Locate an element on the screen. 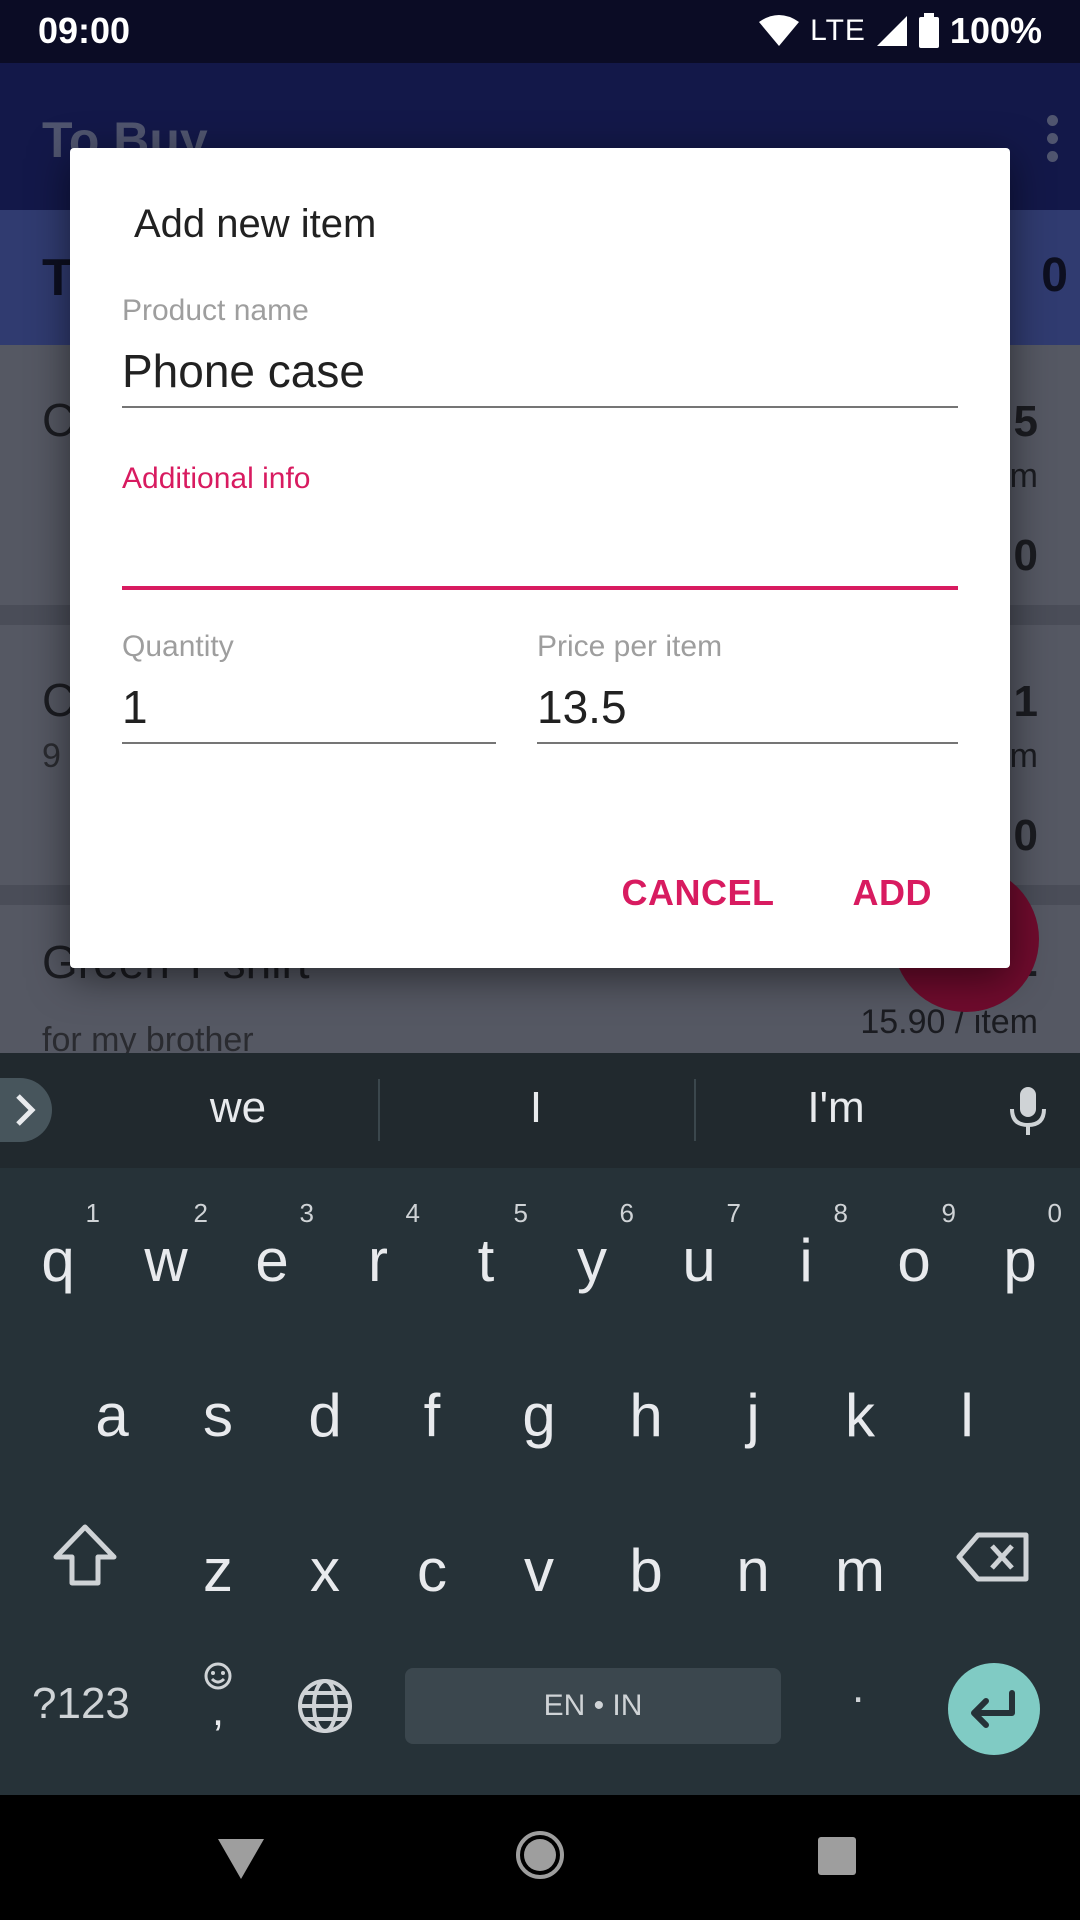  enter-key is located at coordinates (994, 1709).